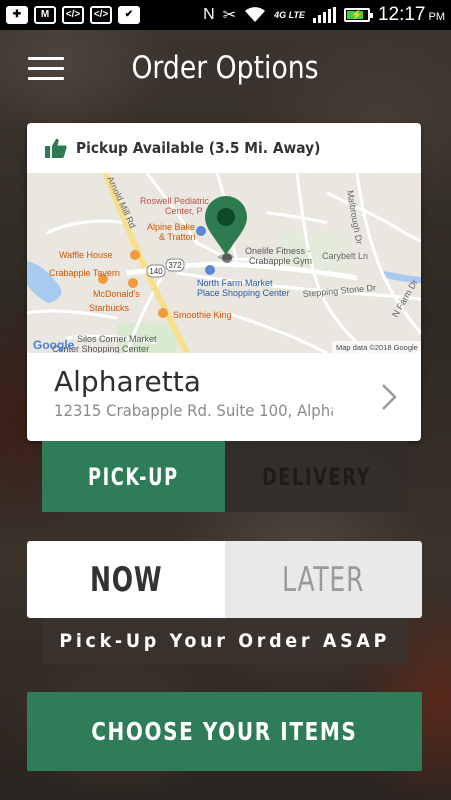 The image size is (451, 800). I want to click on pickup-button: PICK-UP, so click(133, 476).